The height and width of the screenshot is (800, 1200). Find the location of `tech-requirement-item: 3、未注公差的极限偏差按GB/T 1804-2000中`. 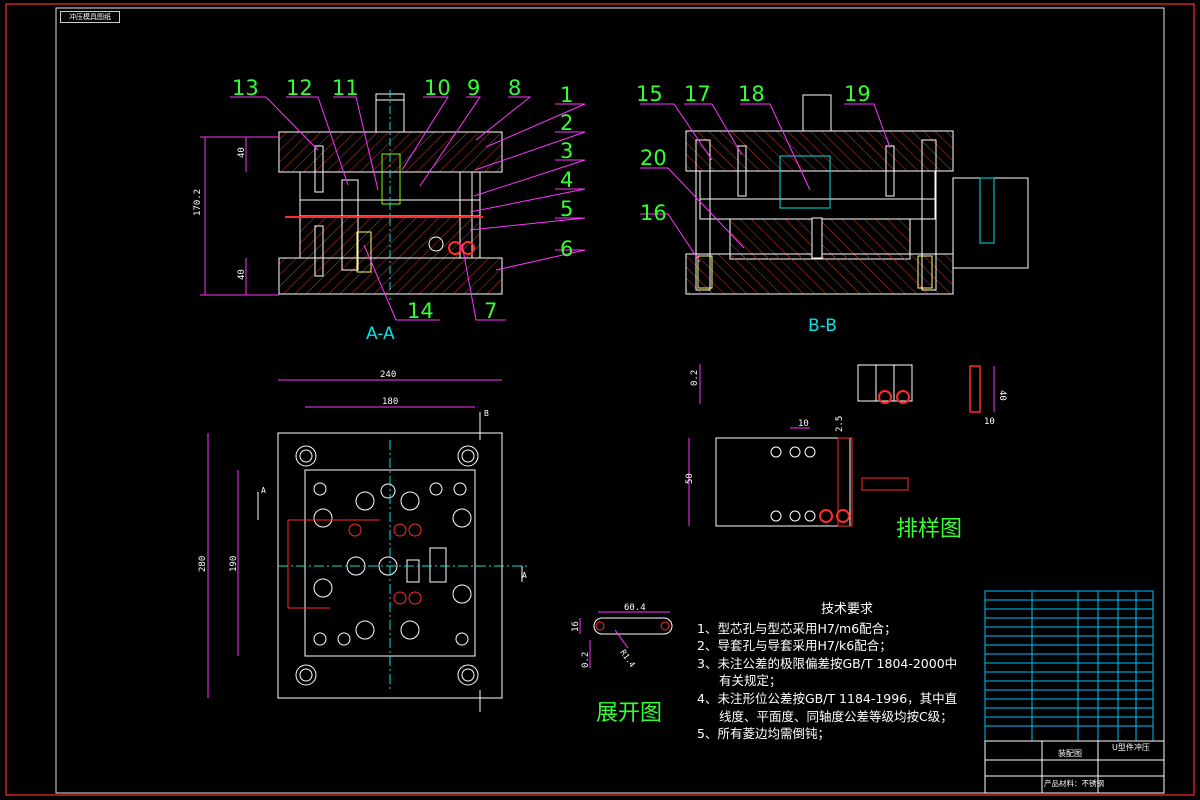

tech-requirement-item: 3、未注公差的极限偏差按GB/T 1804-2000中 is located at coordinates (827, 663).